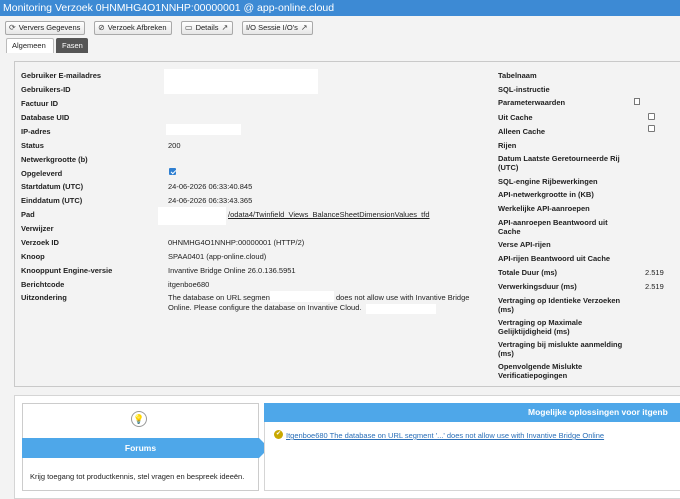  What do you see at coordinates (472, 412) in the screenshot?
I see `solutions-title: Mogelijke oplossingen voor itgenb` at bounding box center [472, 412].